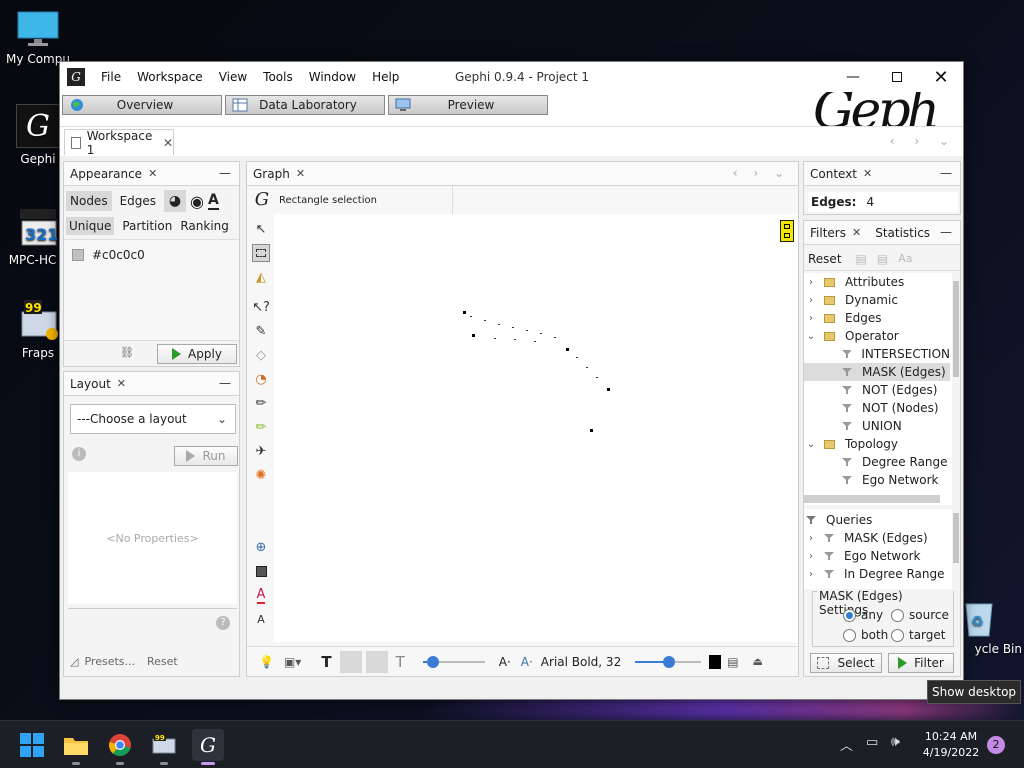 This screenshot has height=768, width=1024. Describe the element at coordinates (877, 444) in the screenshot. I see `tree-folder-topology: ⌄ Topology` at that location.